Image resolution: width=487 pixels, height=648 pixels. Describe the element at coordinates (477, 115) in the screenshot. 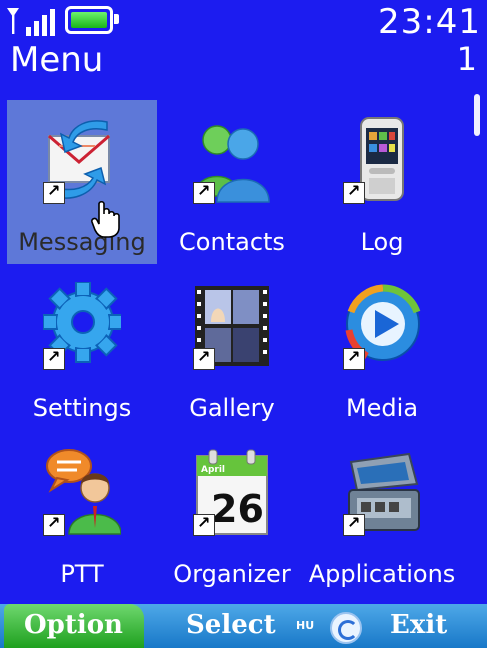

I see `scroll-thumb` at that location.